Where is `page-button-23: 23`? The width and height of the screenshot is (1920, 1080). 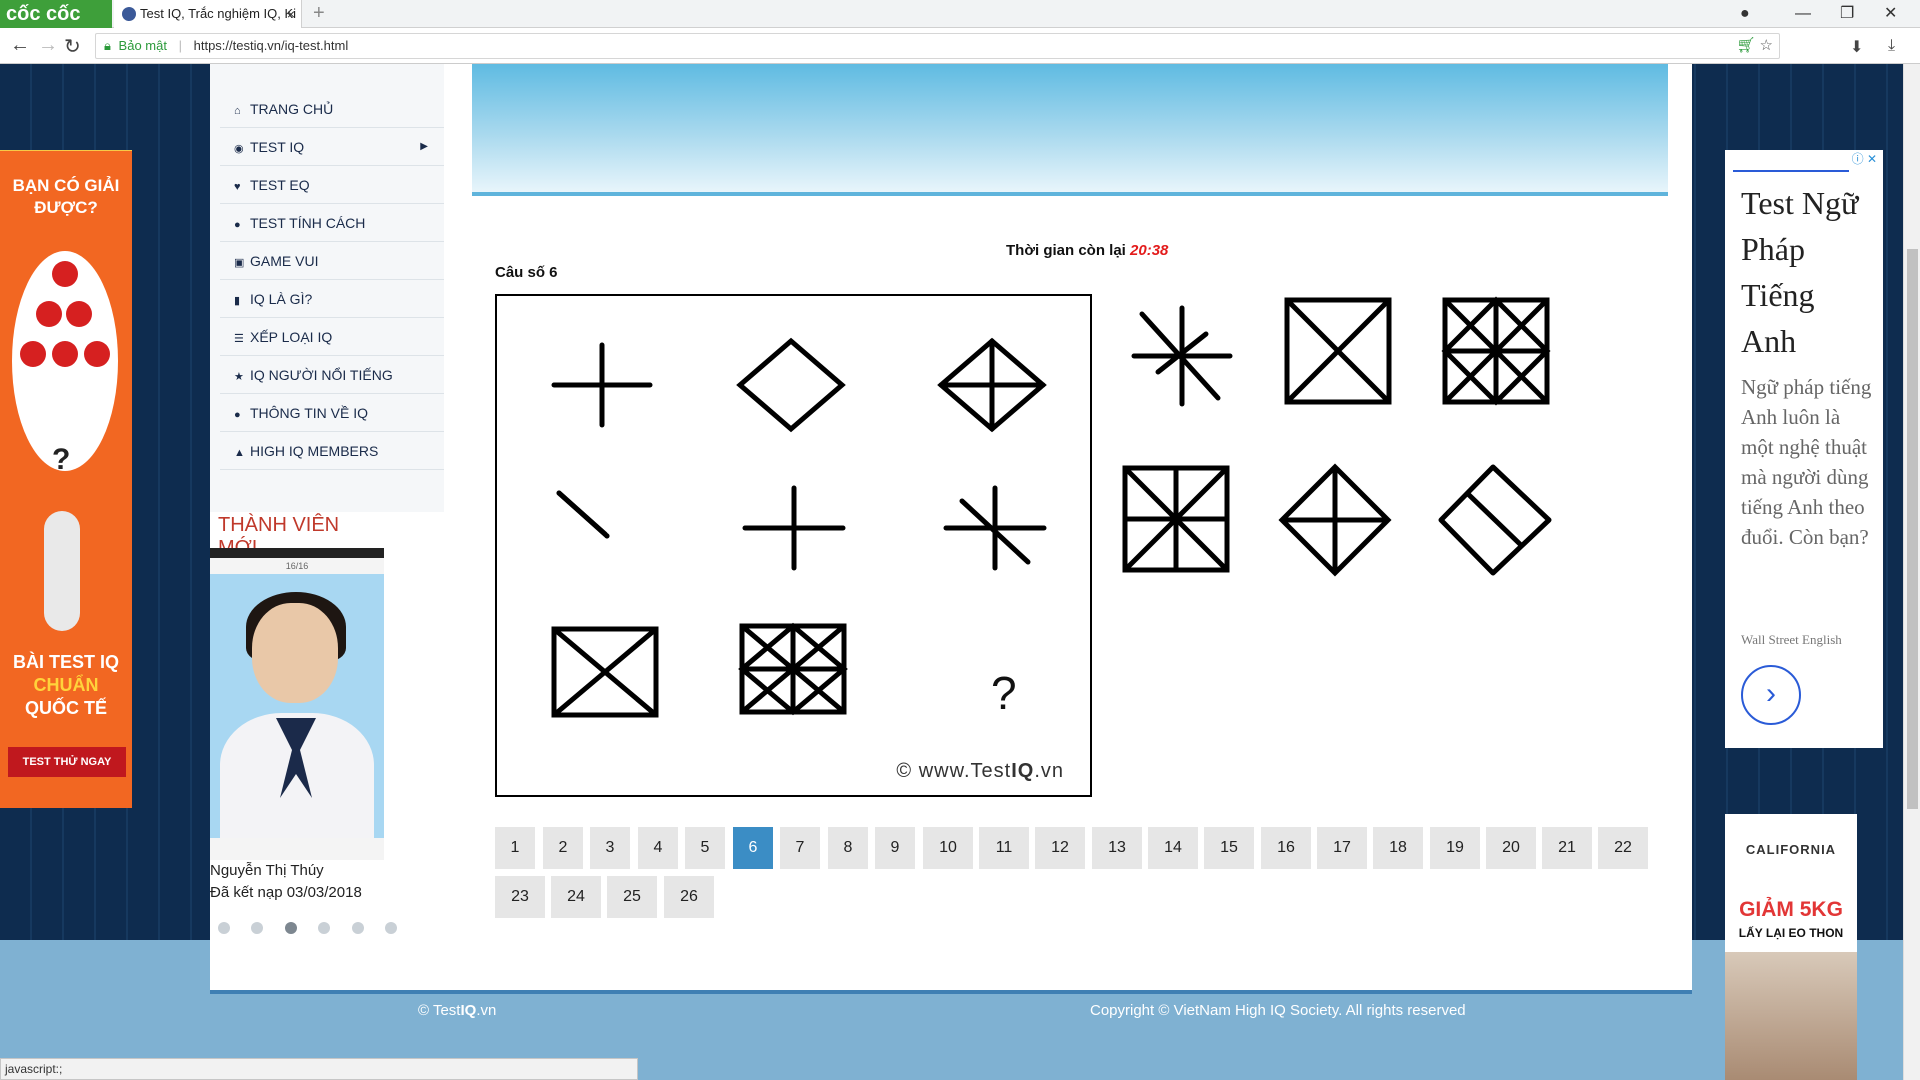 page-button-23: 23 is located at coordinates (520, 897).